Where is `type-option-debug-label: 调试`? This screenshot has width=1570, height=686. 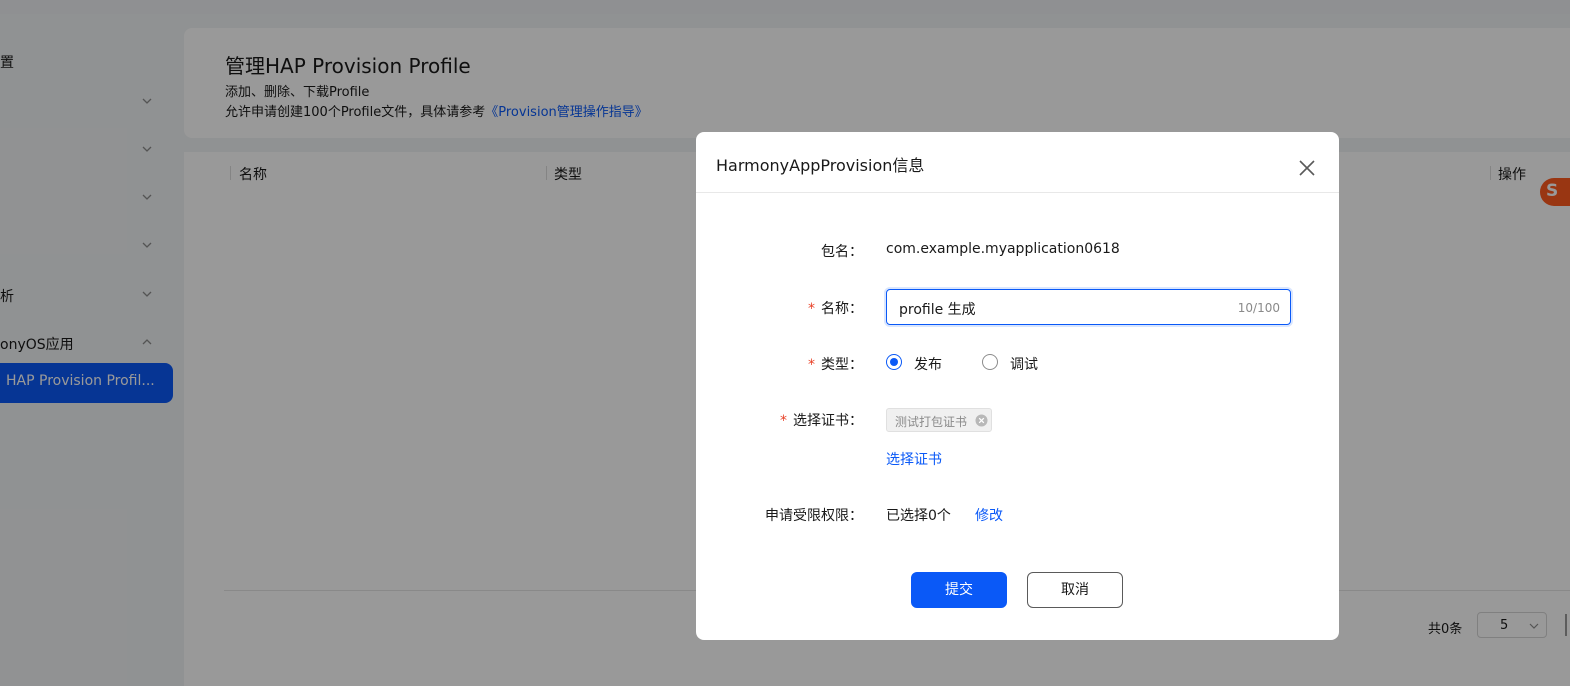 type-option-debug-label: 调试 is located at coordinates (1024, 364).